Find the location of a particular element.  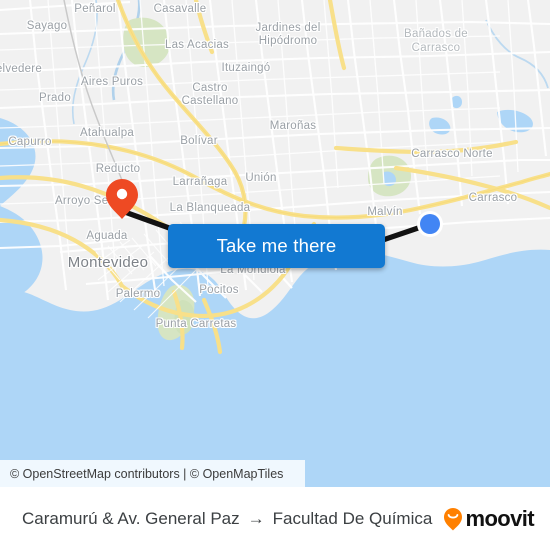

trip-origin: Caramurú & Av. General Paz is located at coordinates (131, 518).